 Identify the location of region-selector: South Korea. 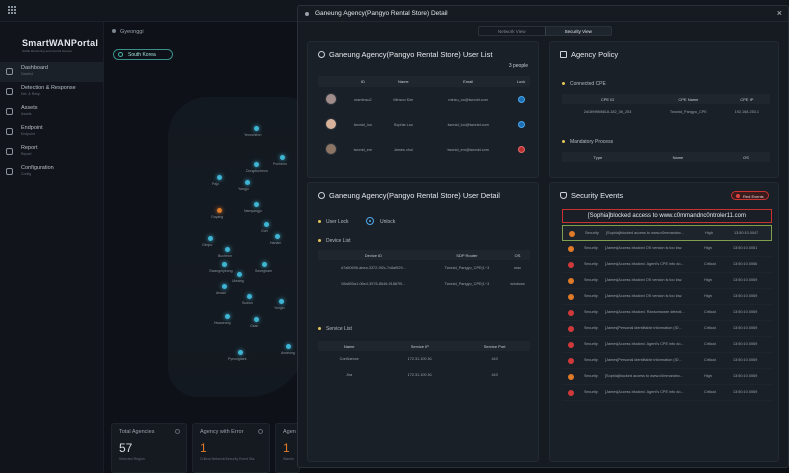
(143, 54).